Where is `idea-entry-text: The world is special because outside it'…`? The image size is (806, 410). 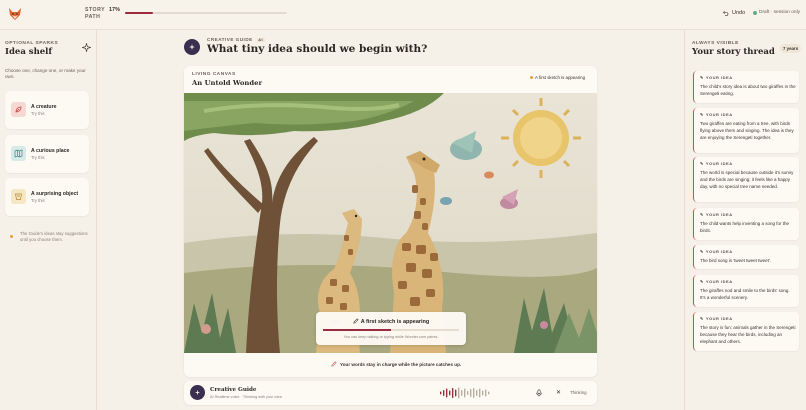 idea-entry-text: The world is special because outside it'… is located at coordinates (747, 179).